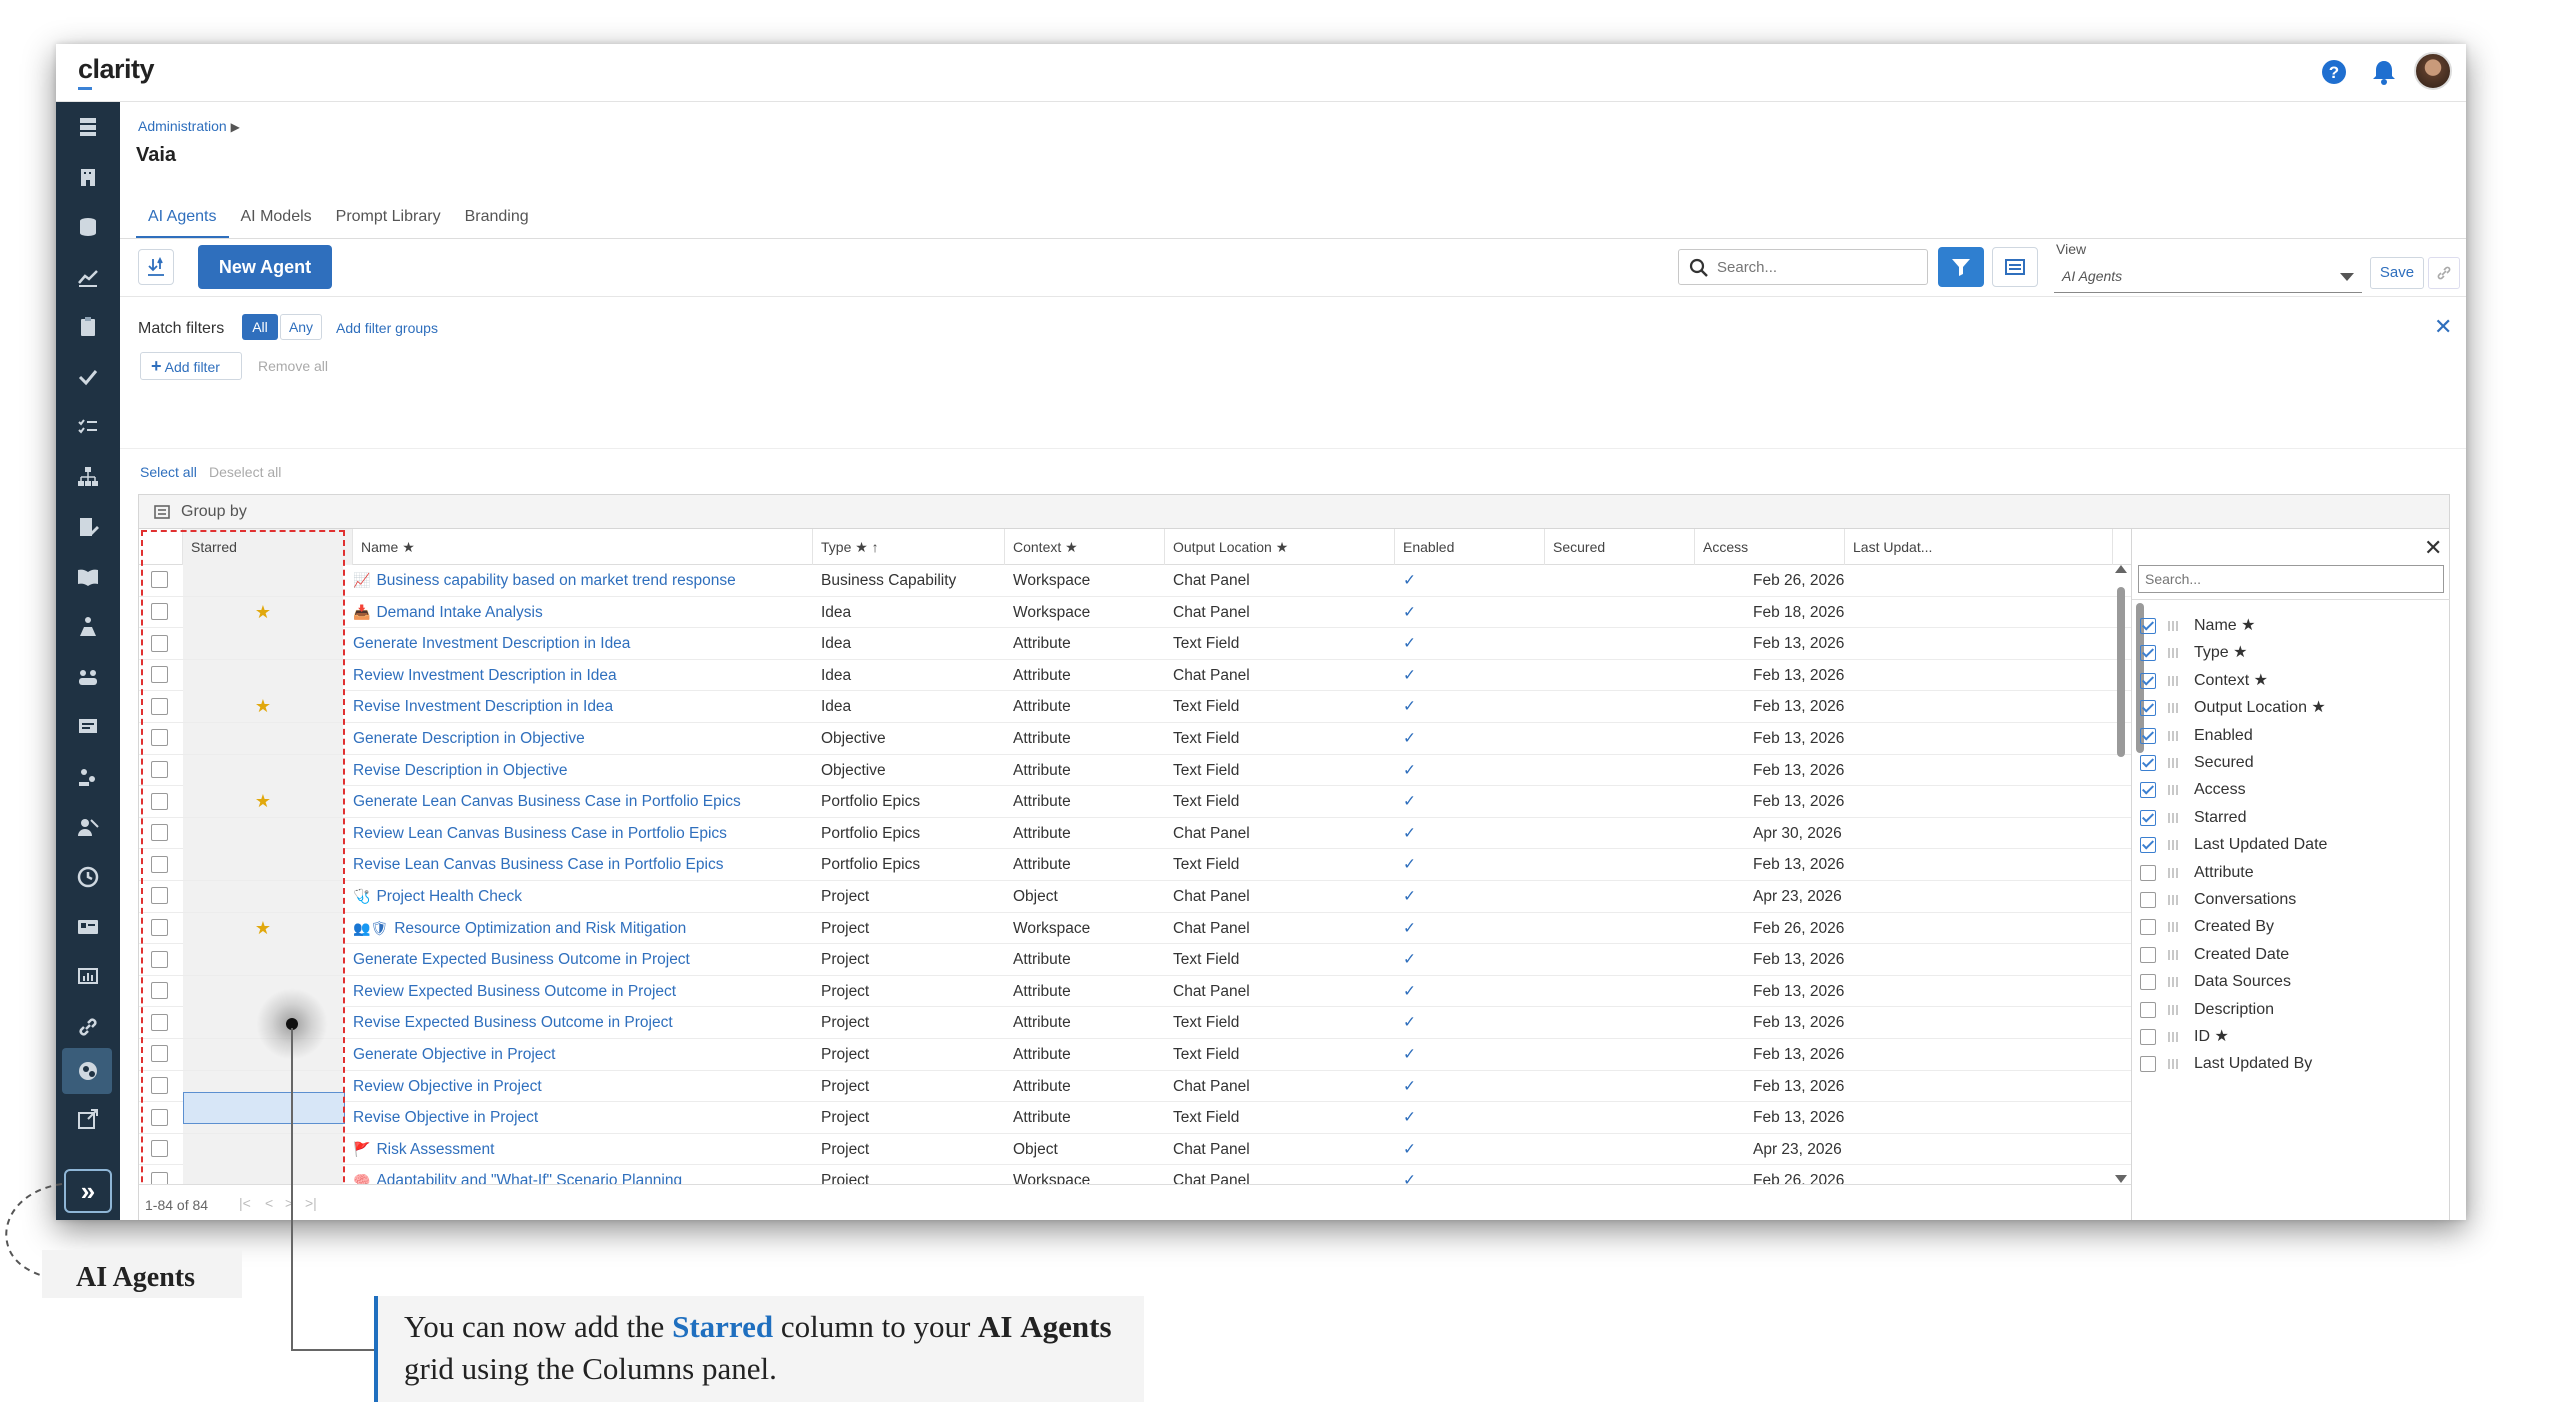 Image resolution: width=2560 pixels, height=1406 pixels. What do you see at coordinates (268, 547) in the screenshot?
I see `header-starred: Starred` at bounding box center [268, 547].